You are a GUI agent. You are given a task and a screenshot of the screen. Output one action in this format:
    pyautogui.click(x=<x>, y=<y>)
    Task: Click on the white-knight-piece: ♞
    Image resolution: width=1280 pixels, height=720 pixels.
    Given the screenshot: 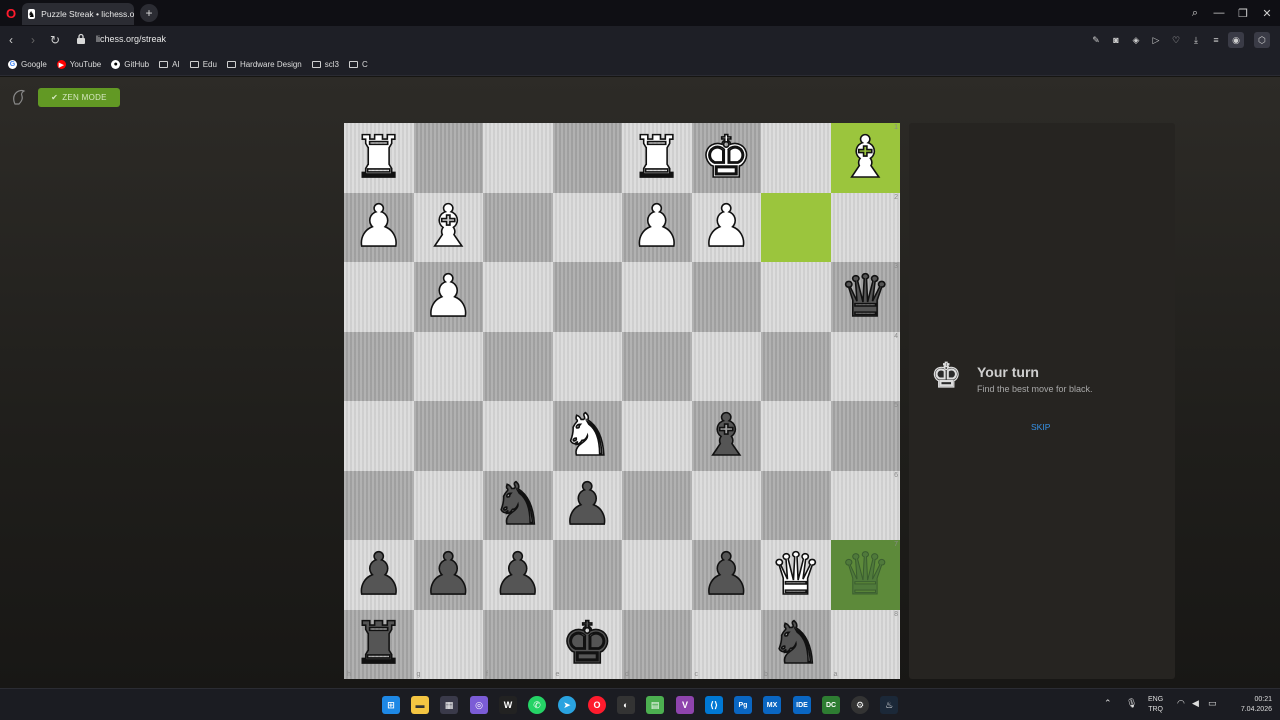 What is the action you would take?
    pyautogui.click(x=587, y=435)
    